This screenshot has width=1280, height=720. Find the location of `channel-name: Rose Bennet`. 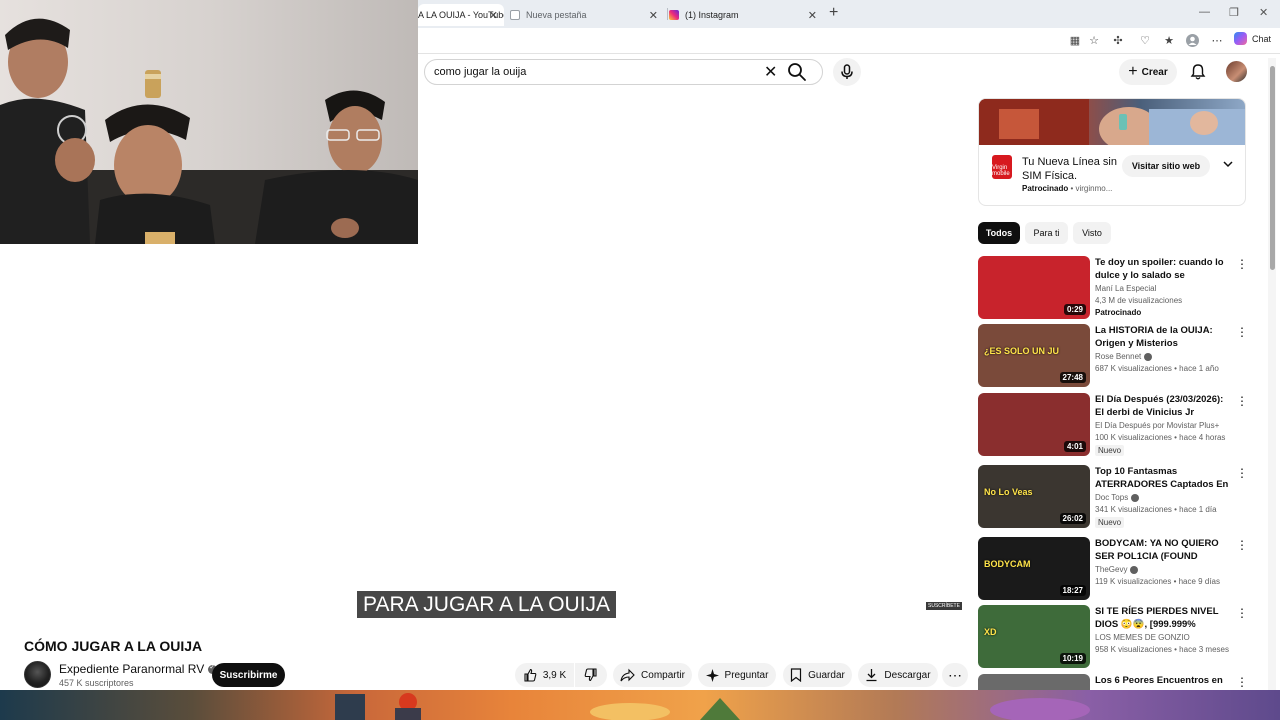

channel-name: Rose Bennet is located at coordinates (1124, 356).